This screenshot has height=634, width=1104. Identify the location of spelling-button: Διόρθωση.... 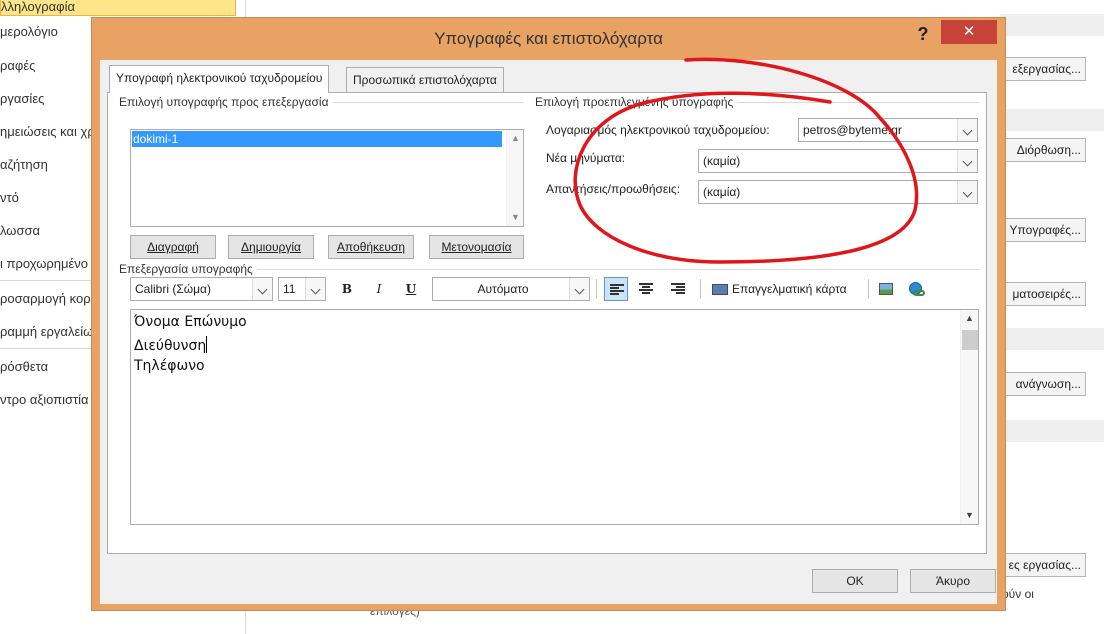
(1041, 150).